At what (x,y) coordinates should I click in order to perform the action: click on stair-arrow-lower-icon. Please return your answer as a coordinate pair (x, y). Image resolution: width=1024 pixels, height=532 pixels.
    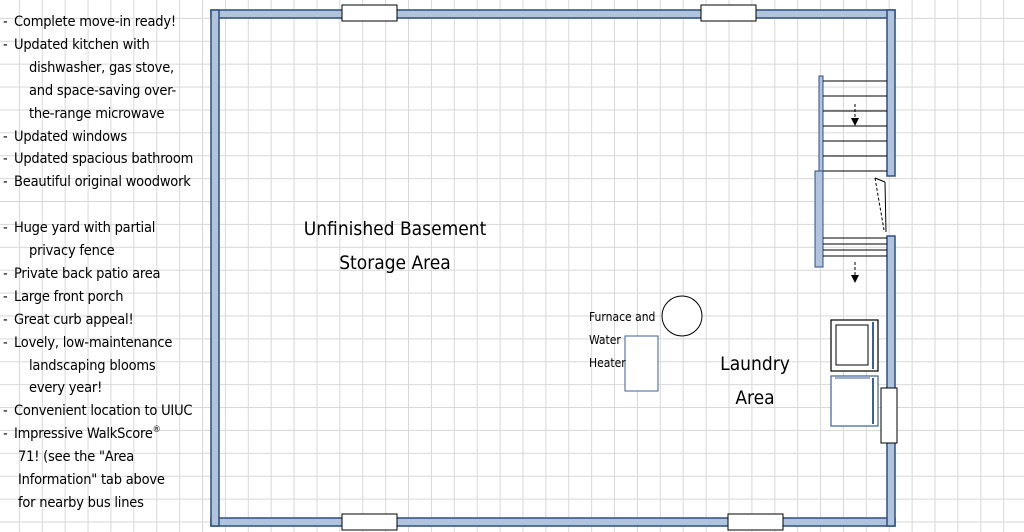
    Looking at the image, I should click on (855, 272).